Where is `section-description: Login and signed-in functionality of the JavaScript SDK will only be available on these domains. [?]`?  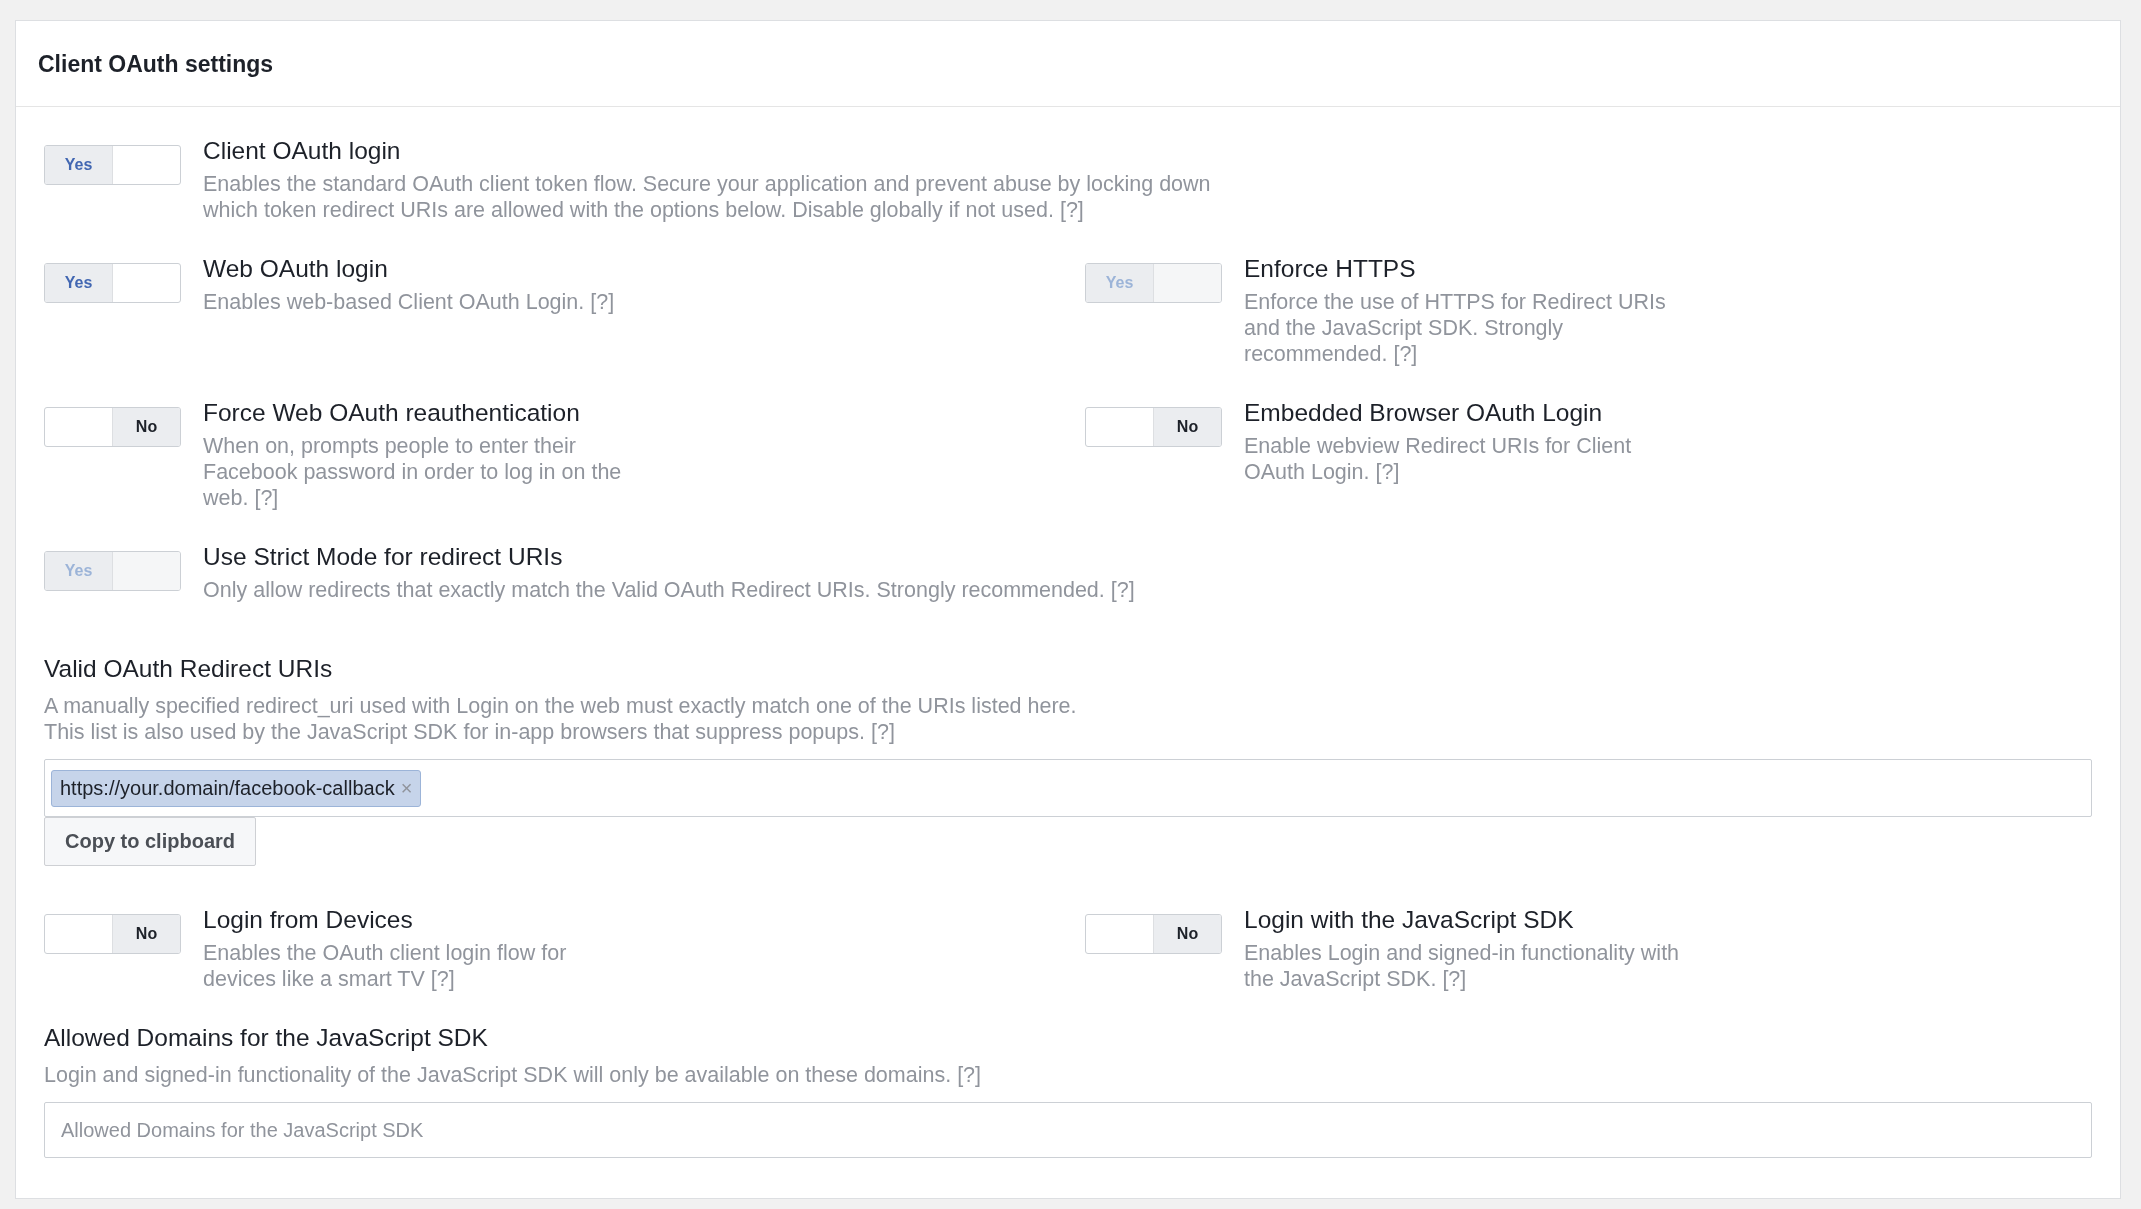
section-description: Login and signed-in functionality of the JavaScript SDK will only be available on these domains. [?] is located at coordinates (513, 1075).